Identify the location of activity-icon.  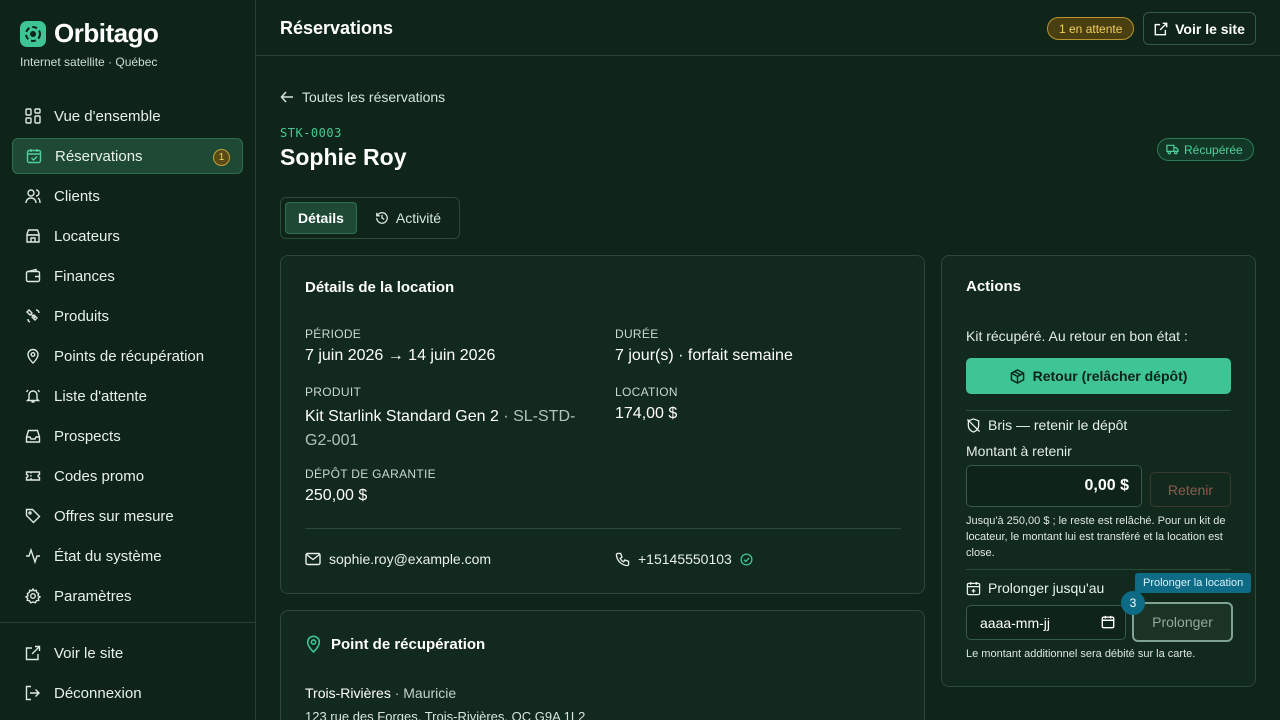
(33, 556).